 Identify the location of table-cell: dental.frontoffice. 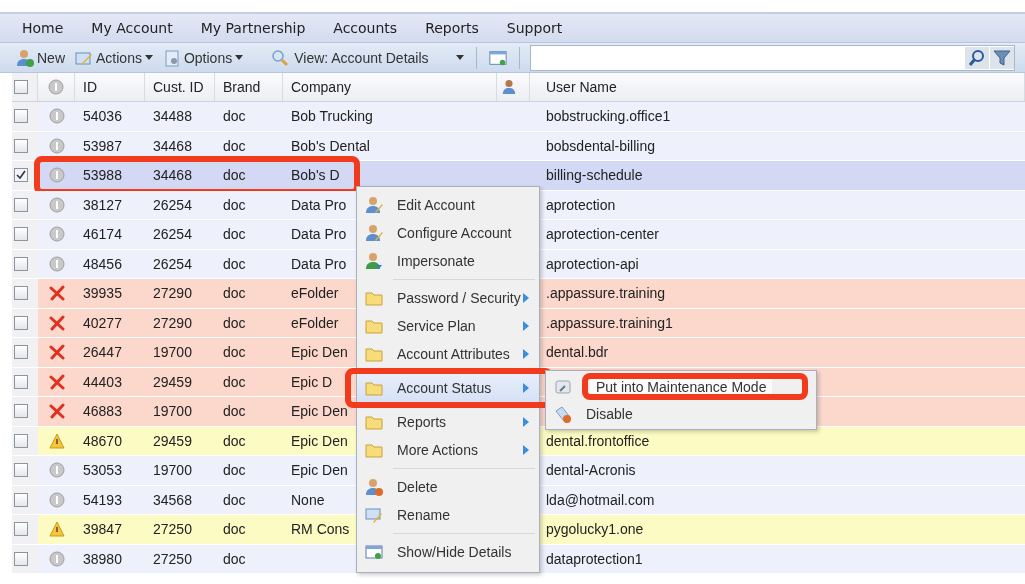
(598, 440).